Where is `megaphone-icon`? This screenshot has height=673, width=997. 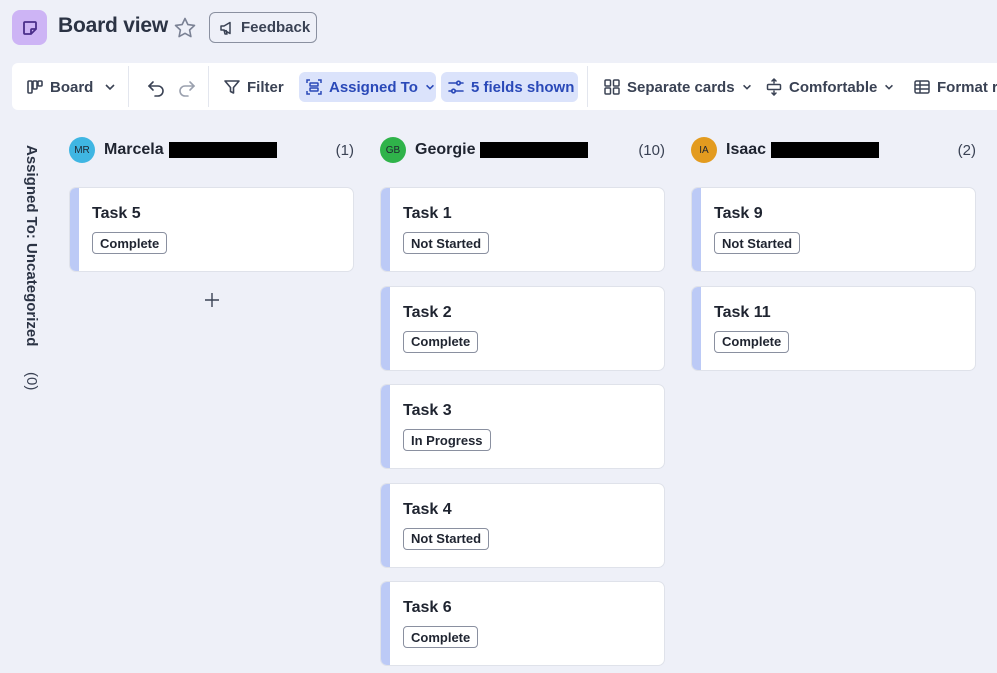 megaphone-icon is located at coordinates (225, 28).